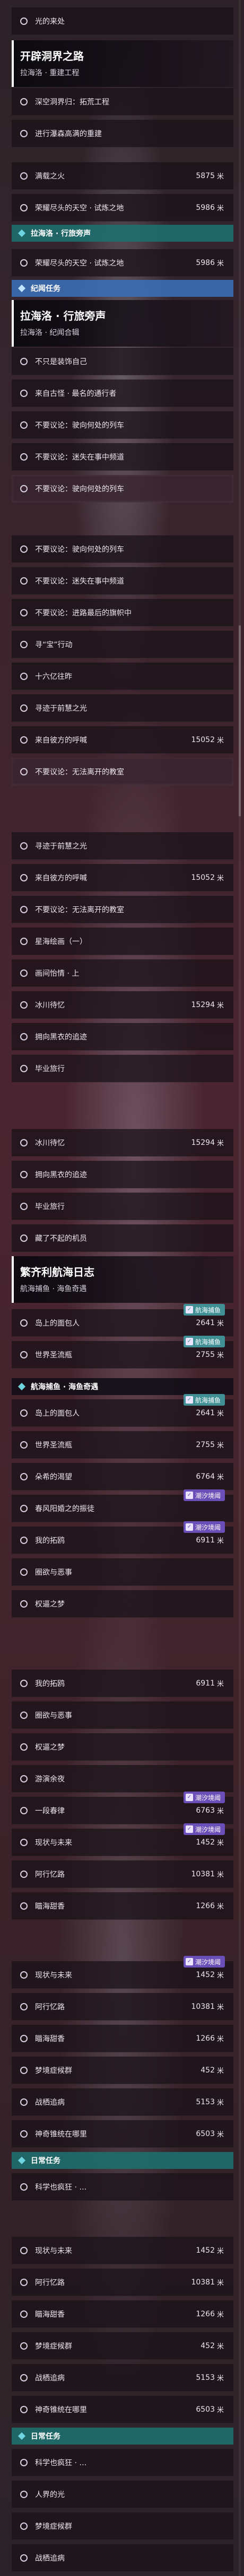 The image size is (244, 2576). I want to click on quest-title: 现状与未来, so click(54, 2250).